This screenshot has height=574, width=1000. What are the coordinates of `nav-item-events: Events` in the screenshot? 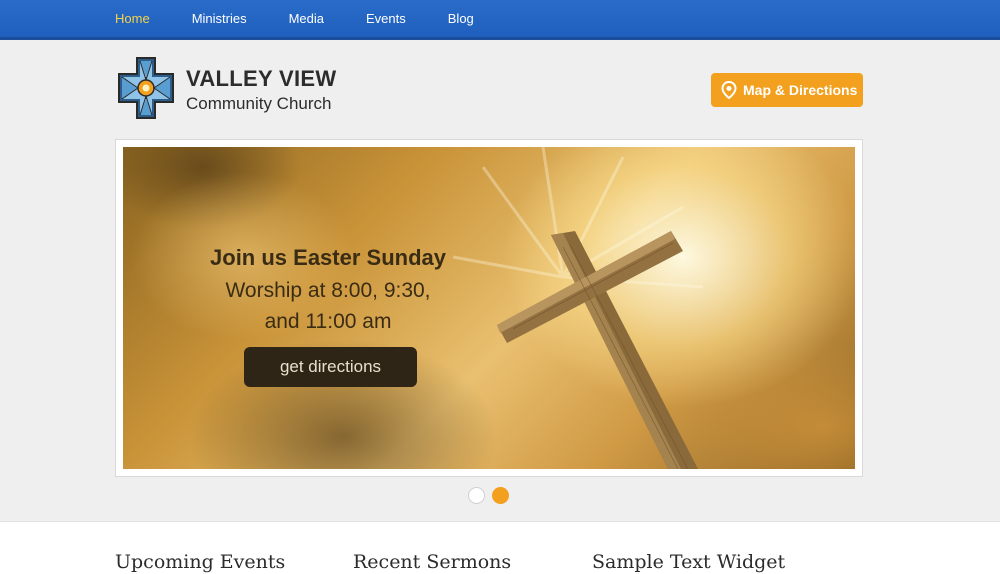 It's located at (386, 18).